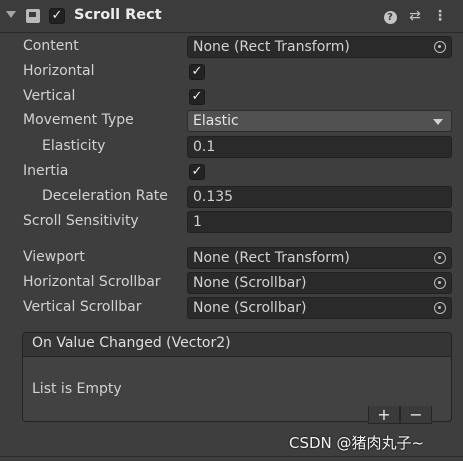 This screenshot has width=463, height=461. I want to click on viewport-object-field: None (Rect Transform), so click(319, 258).